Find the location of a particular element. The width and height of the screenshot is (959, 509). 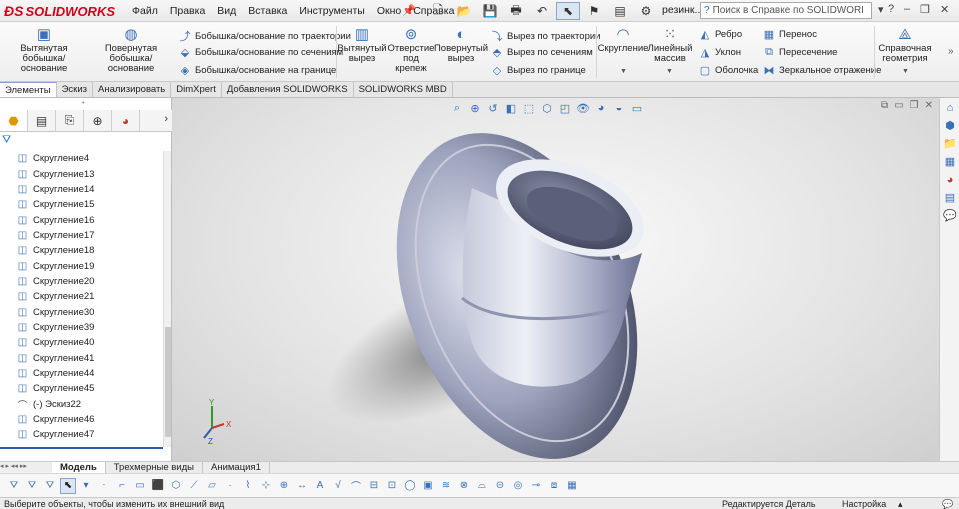

wrap-button: ▦ Перенос is located at coordinates (789, 34).